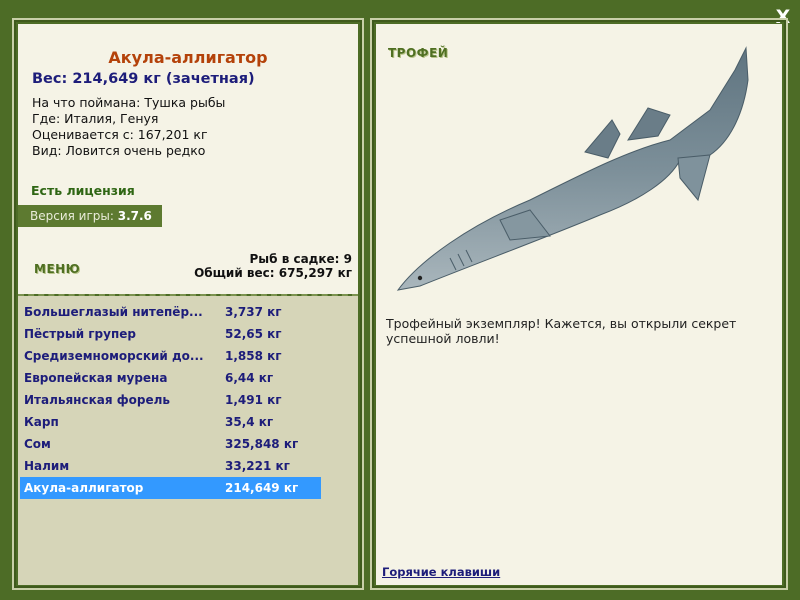  I want to click on fish-weight: Вес: 214,649 кг (зачетная), so click(143, 79).